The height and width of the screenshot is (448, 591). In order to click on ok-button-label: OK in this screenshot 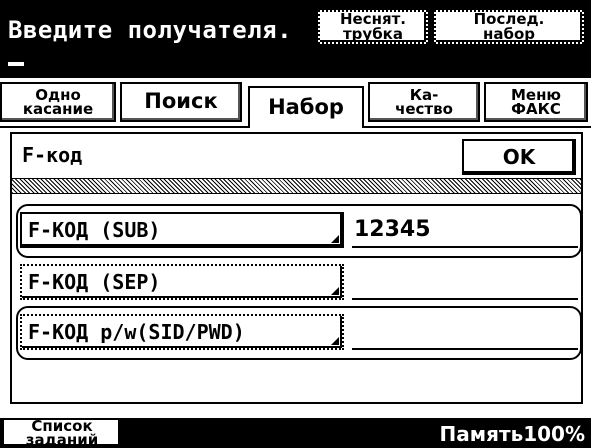, I will do `click(519, 156)`.